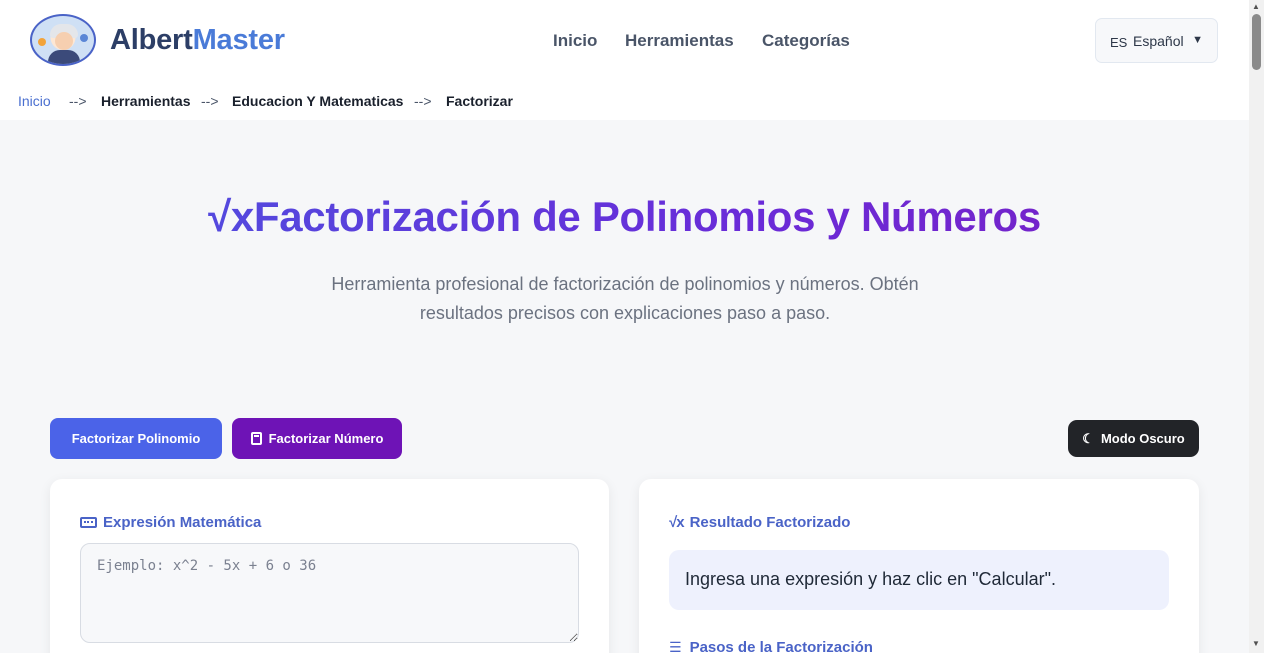  I want to click on breadcrumb-current: Factorizar, so click(479, 101).